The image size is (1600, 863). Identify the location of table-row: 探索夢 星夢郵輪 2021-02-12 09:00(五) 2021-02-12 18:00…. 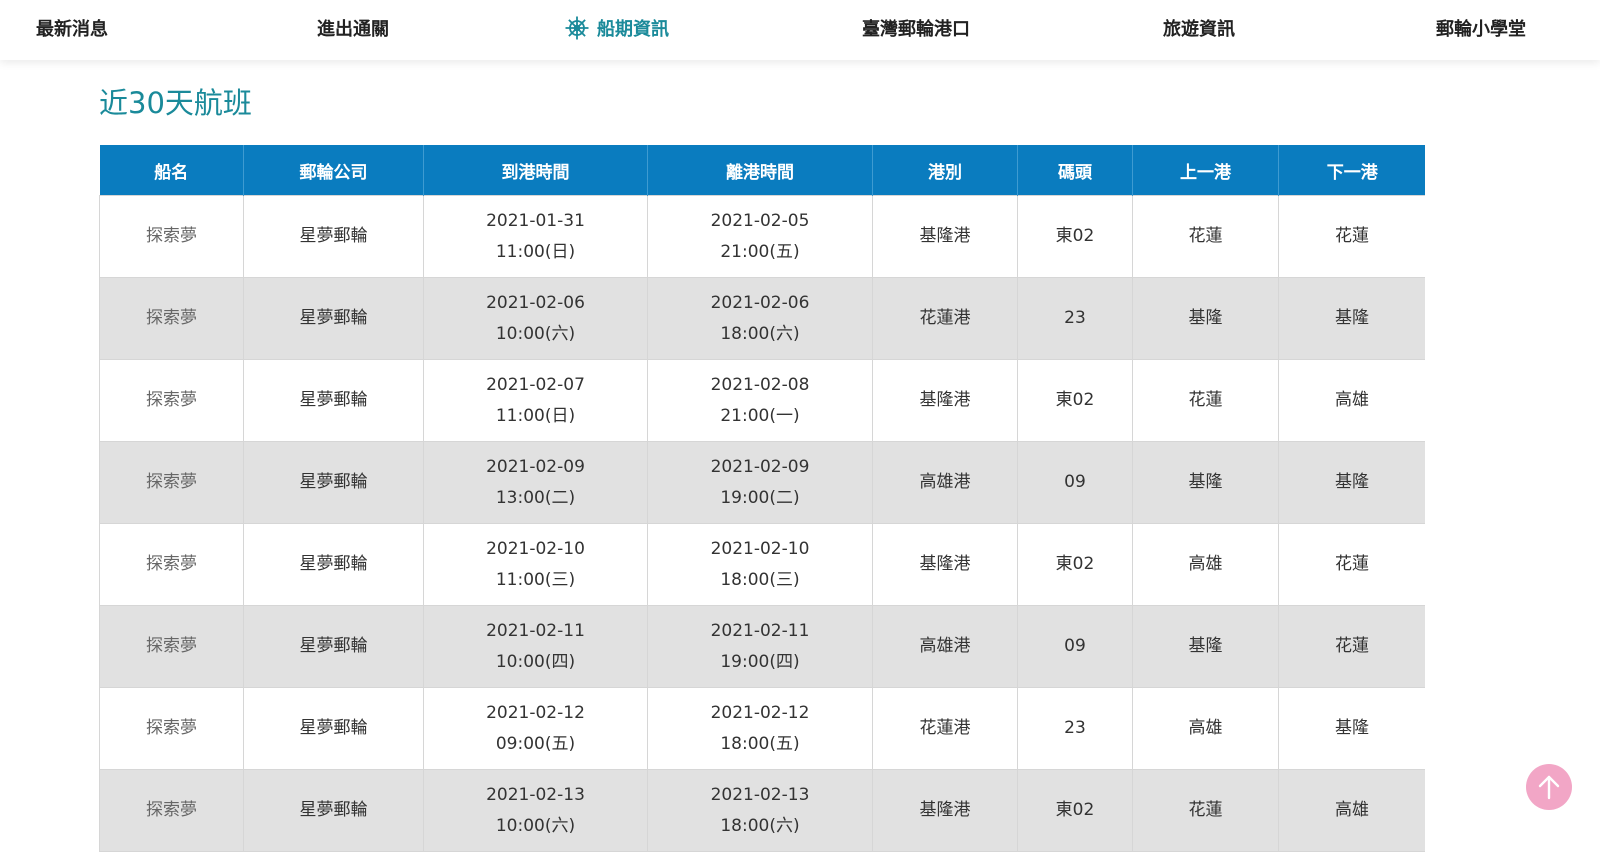
(762, 728).